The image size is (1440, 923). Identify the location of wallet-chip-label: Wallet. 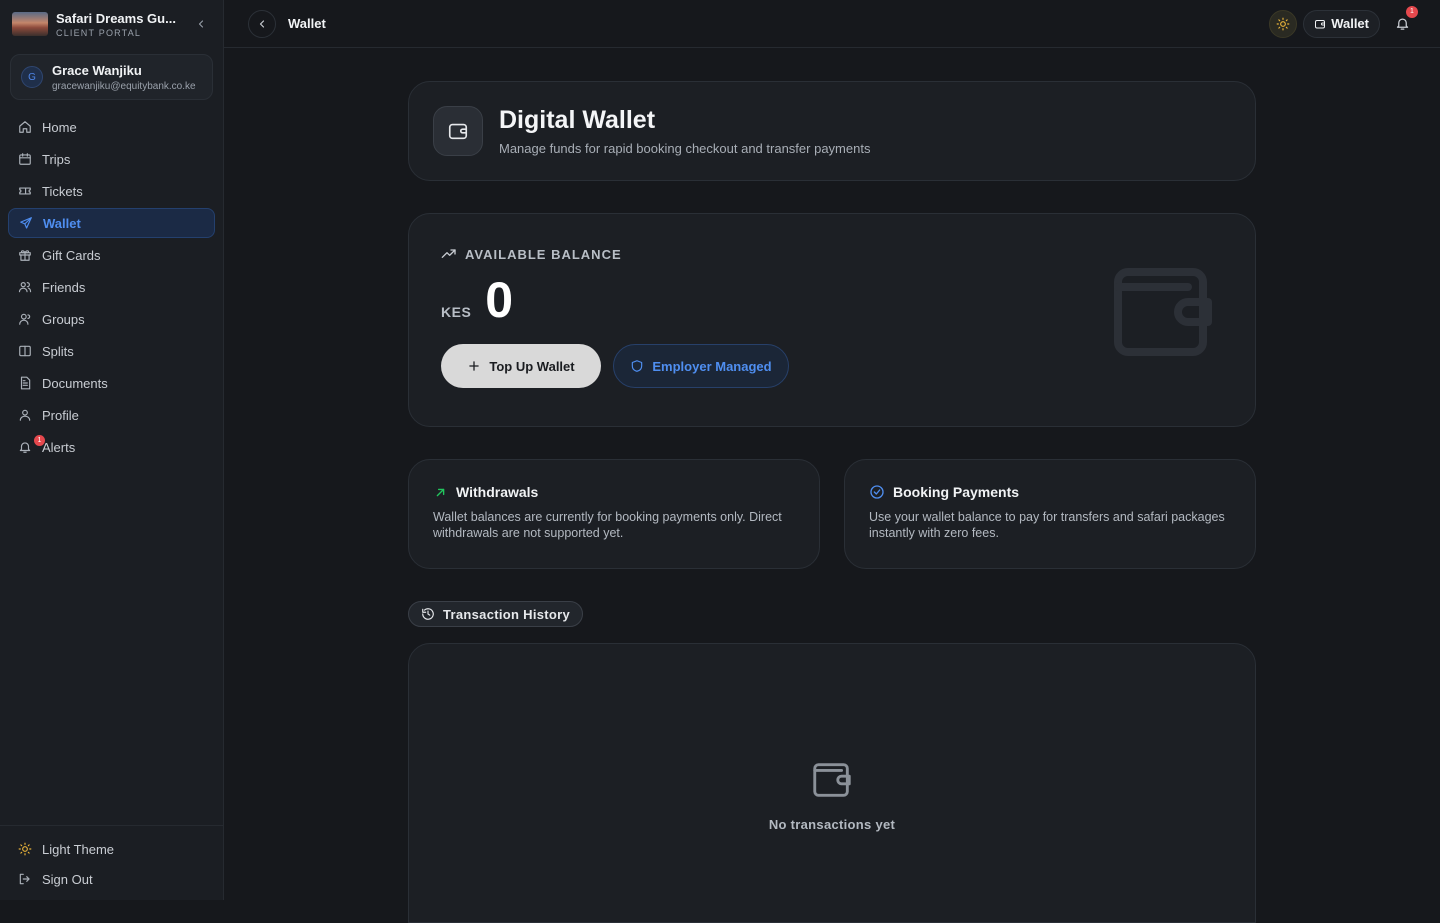
(1350, 23).